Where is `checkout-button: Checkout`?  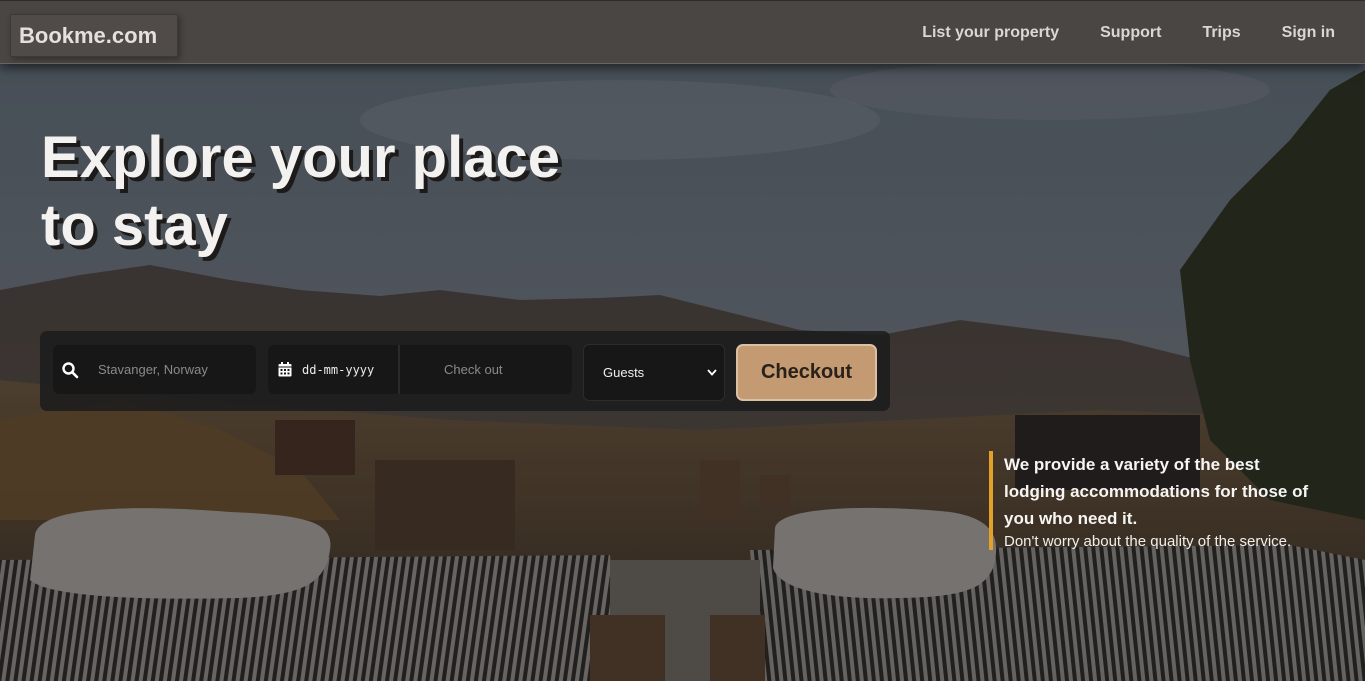
checkout-button: Checkout is located at coordinates (806, 372).